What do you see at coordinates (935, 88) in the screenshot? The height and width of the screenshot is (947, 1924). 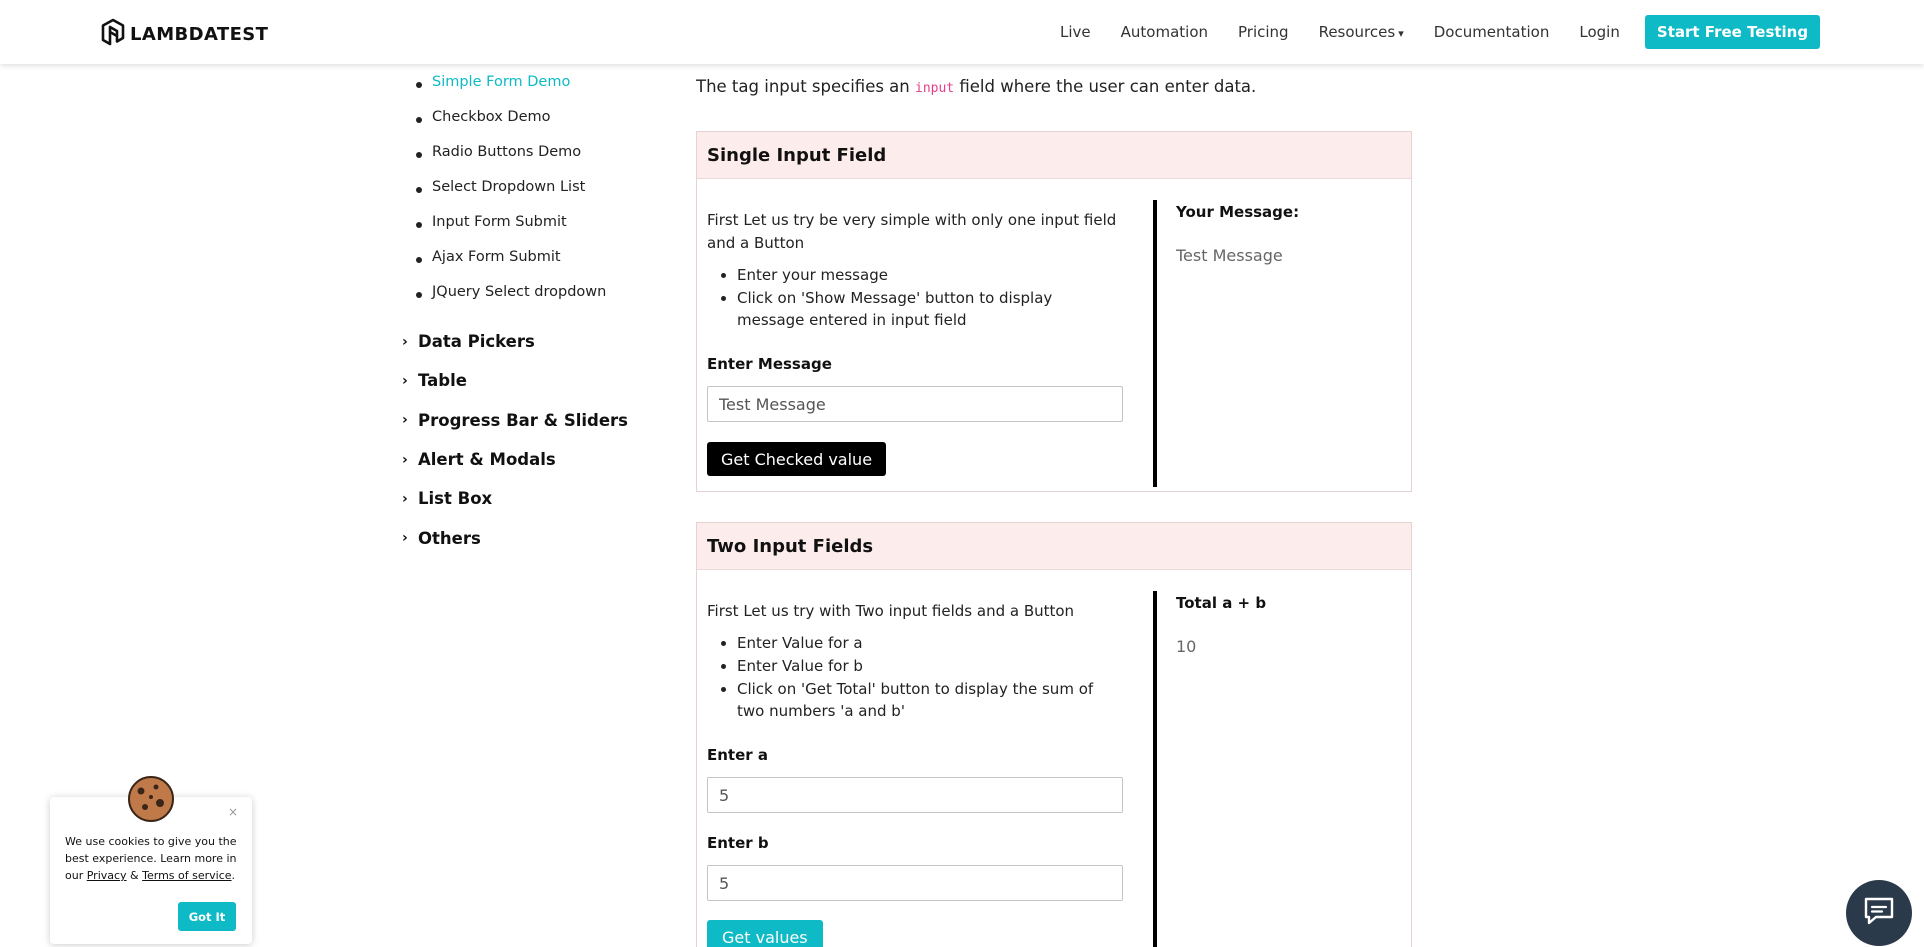 I see `intro-code: input` at bounding box center [935, 88].